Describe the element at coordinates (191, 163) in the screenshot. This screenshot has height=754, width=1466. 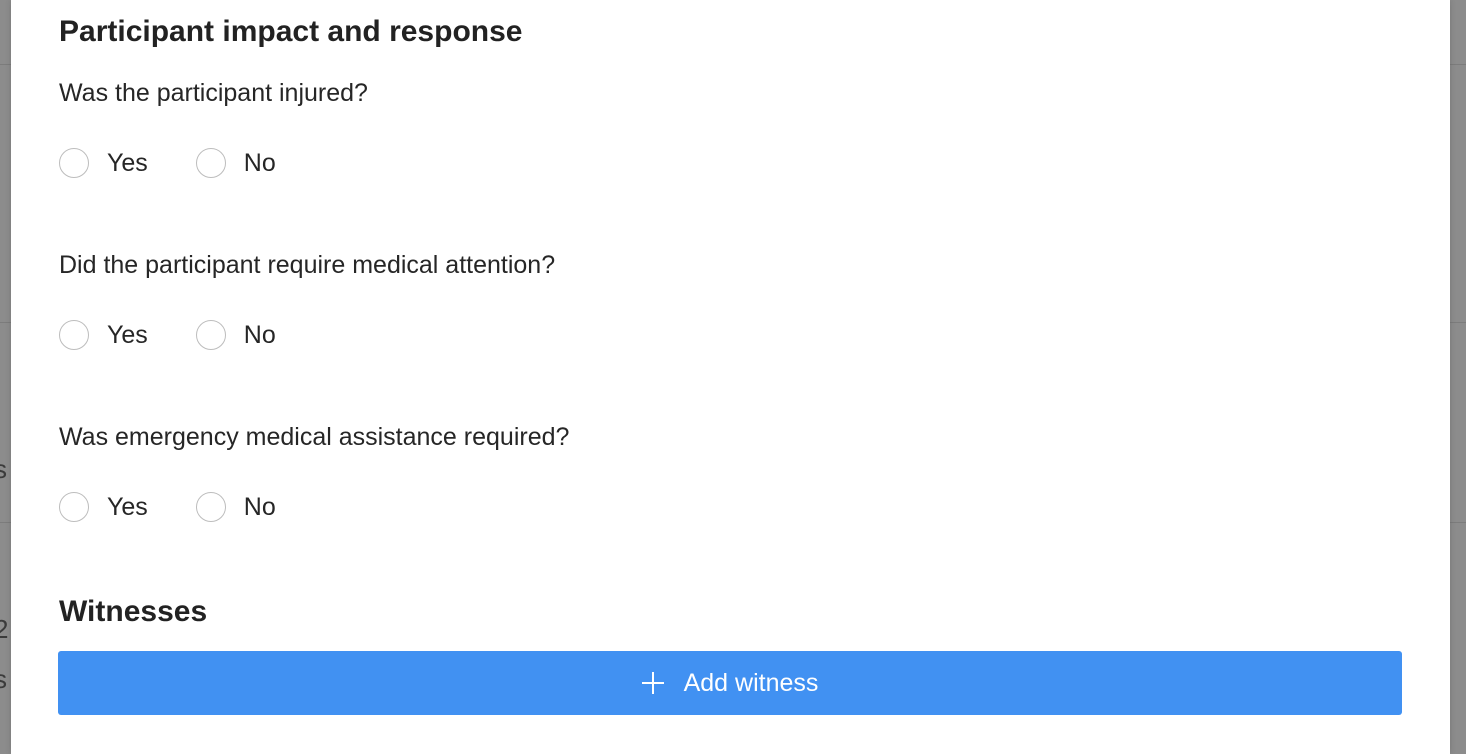
I see `radio-group-participant-injured: Yes No` at that location.